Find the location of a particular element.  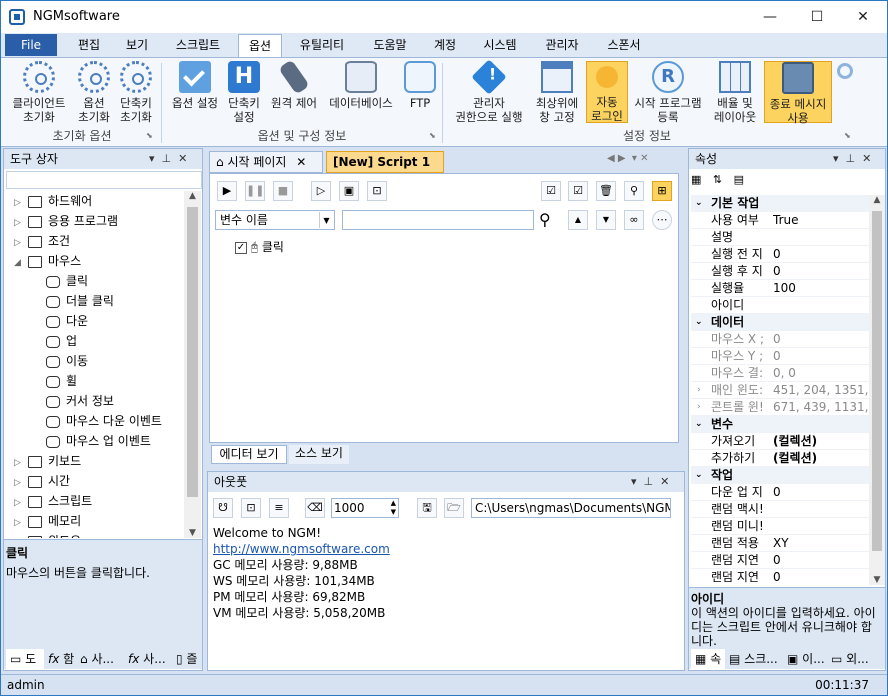

property-row: 사용 여부 True is located at coordinates (780, 220).